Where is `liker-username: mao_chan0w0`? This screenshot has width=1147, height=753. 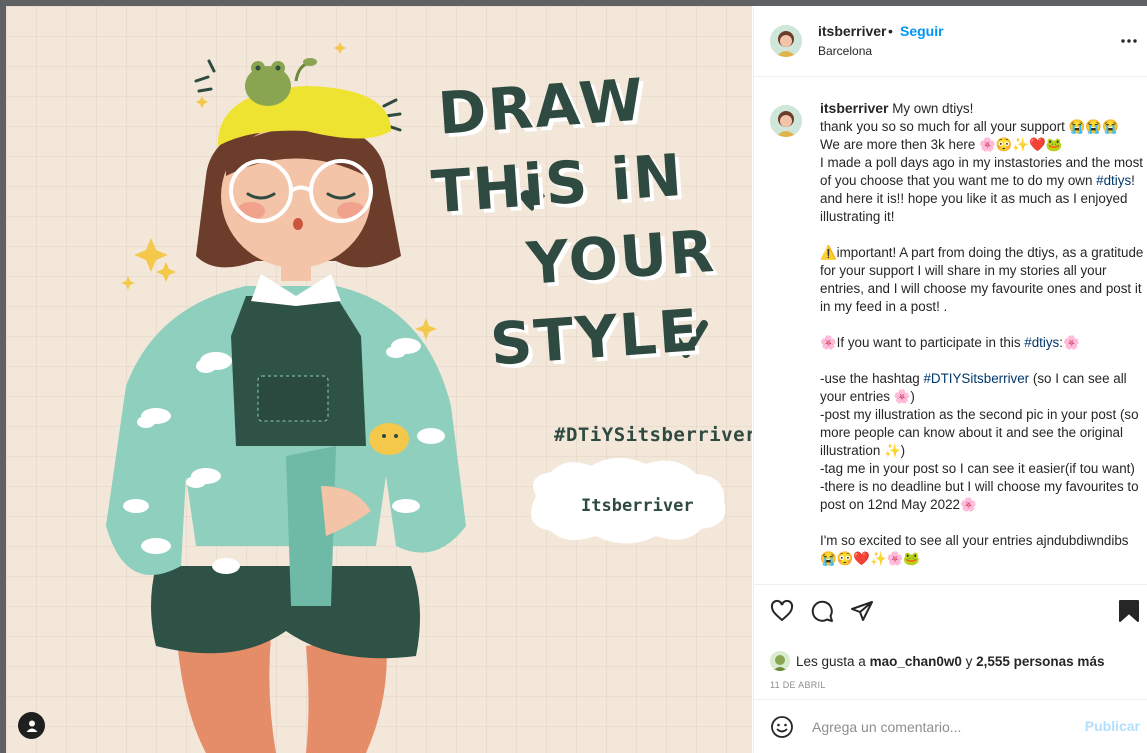
liker-username: mao_chan0w0 is located at coordinates (916, 661).